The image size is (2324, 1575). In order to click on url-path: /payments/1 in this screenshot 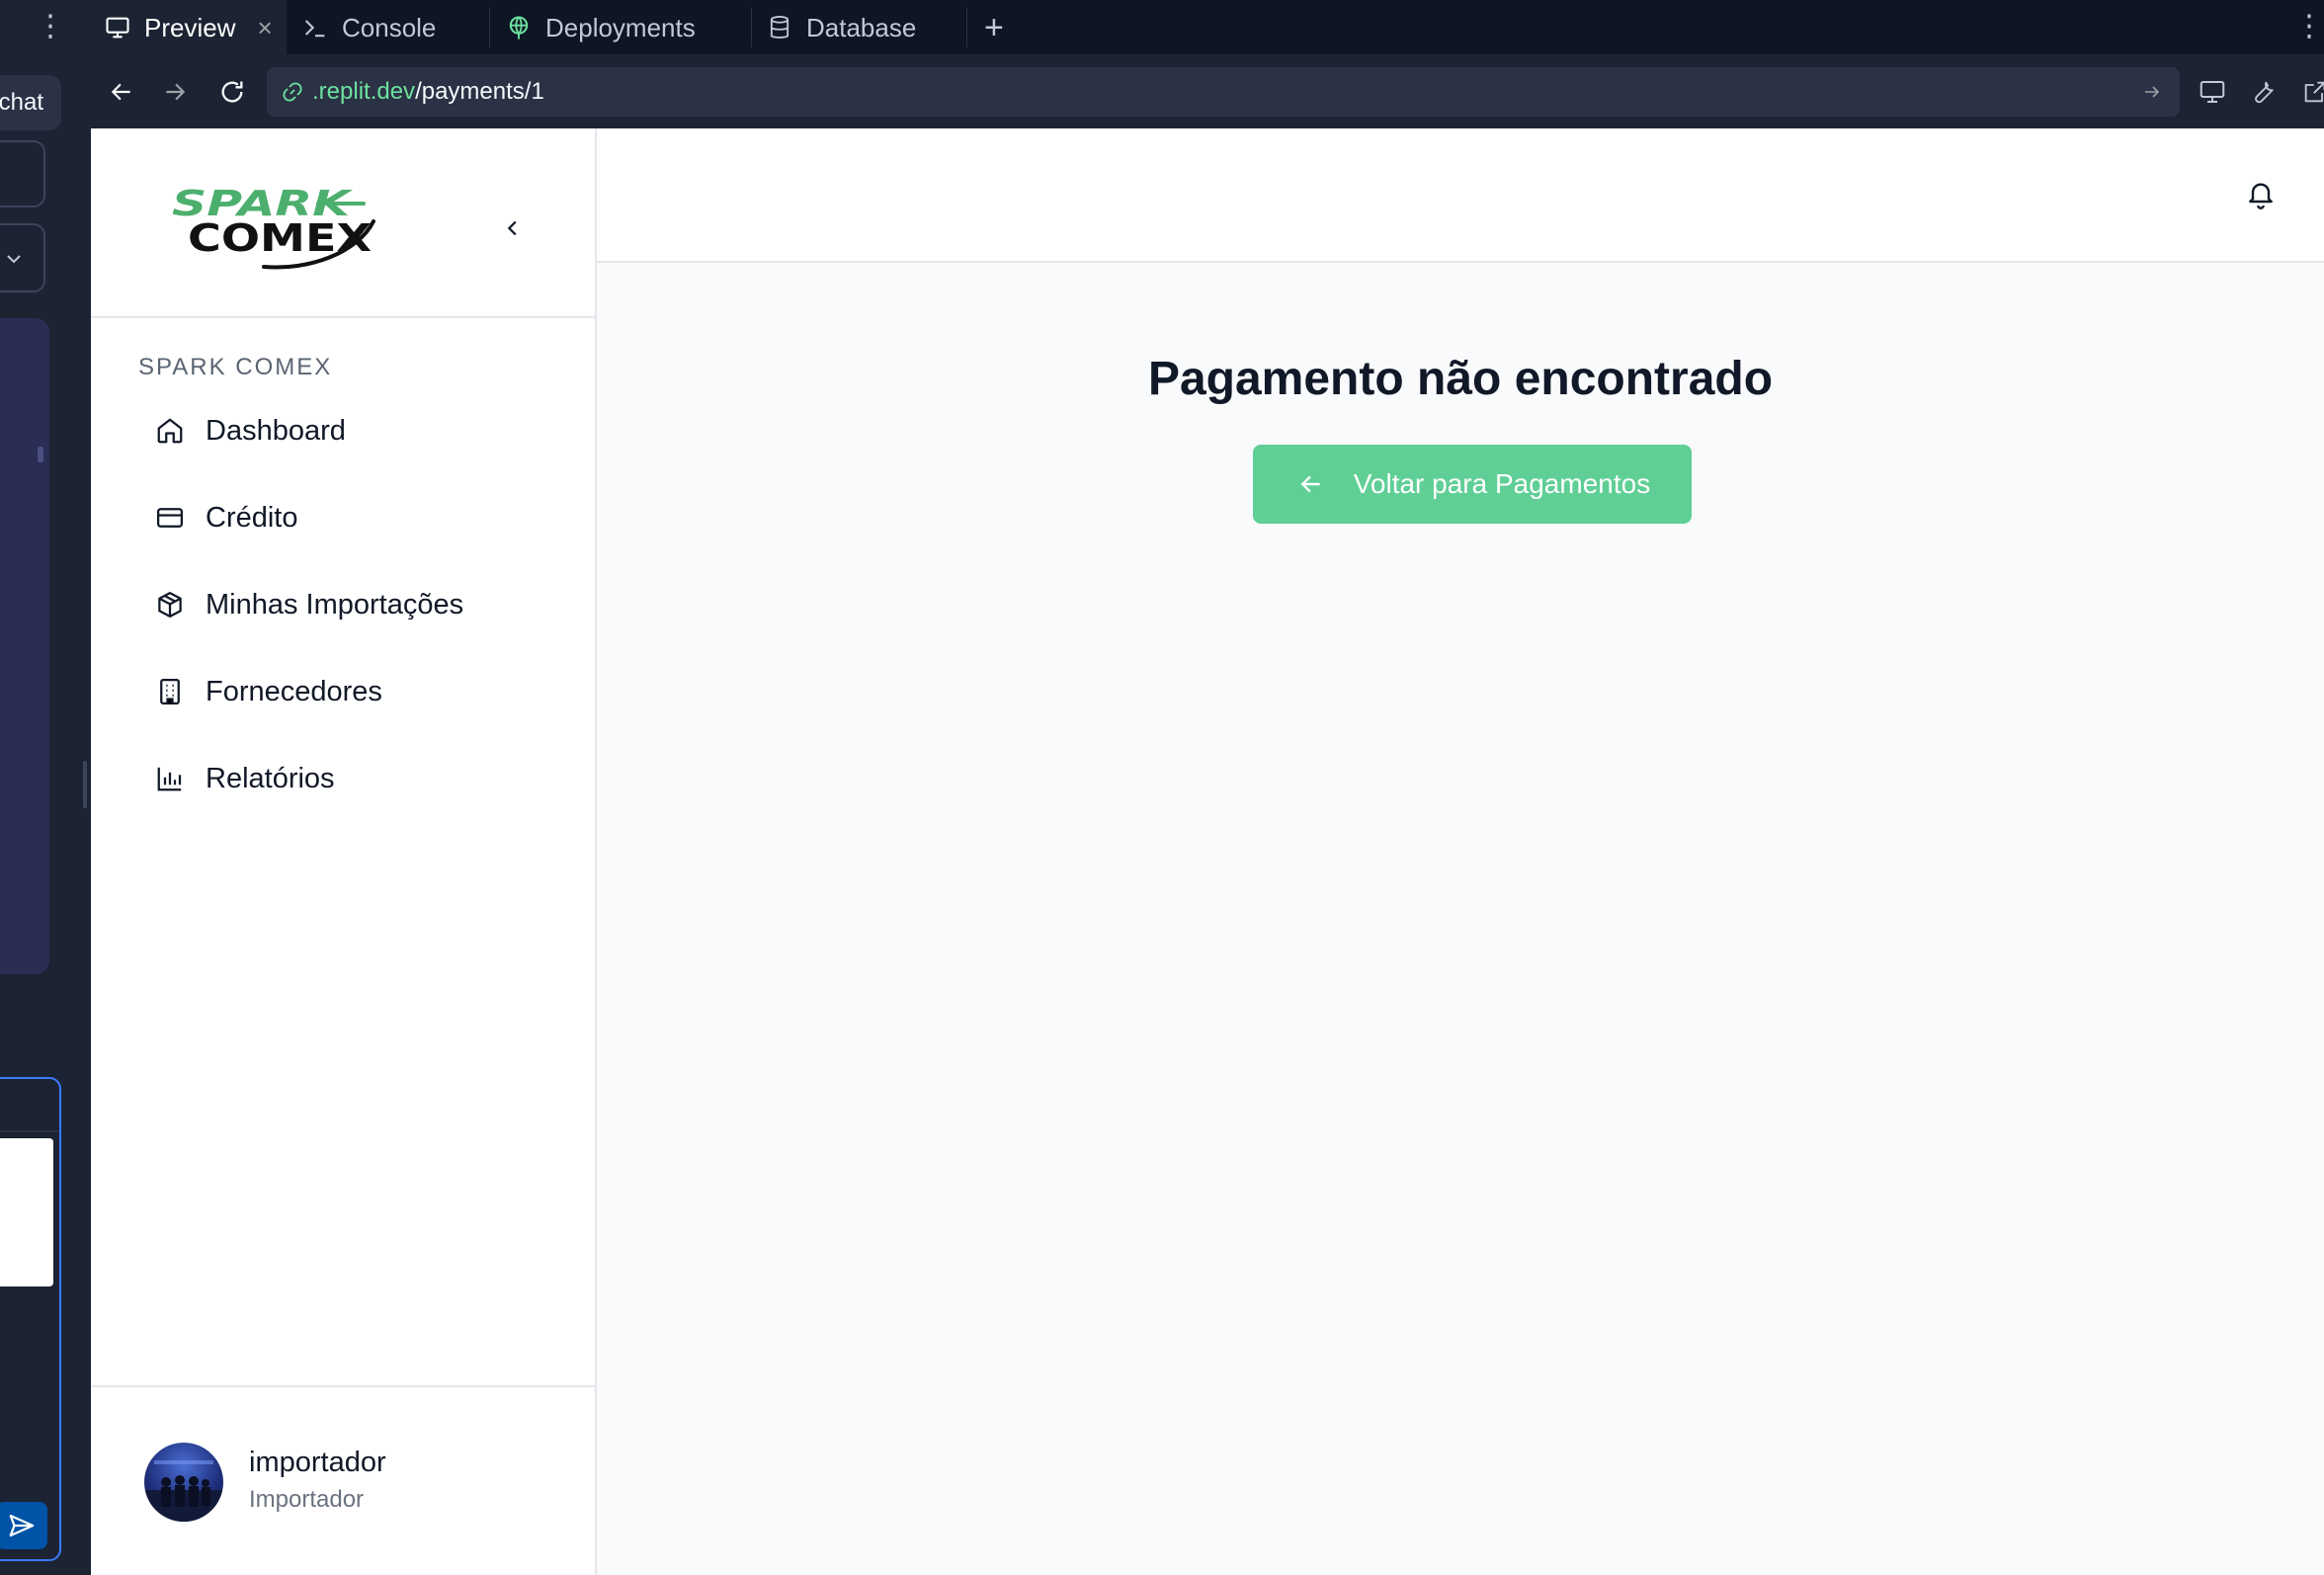, I will do `click(479, 91)`.